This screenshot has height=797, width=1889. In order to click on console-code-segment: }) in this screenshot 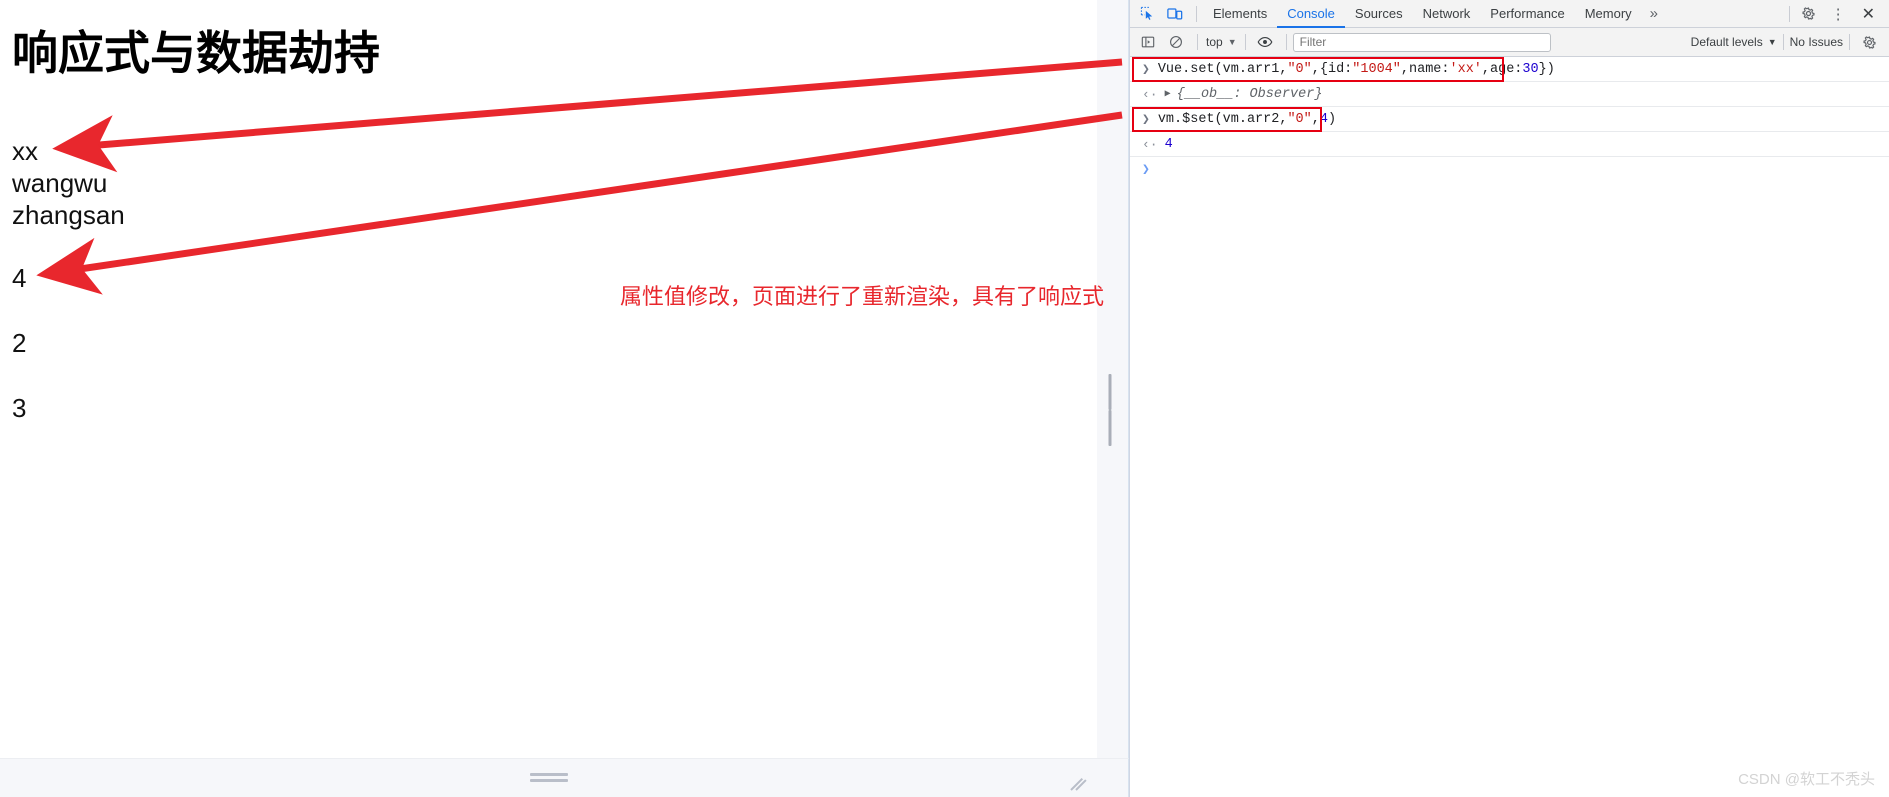, I will do `click(1546, 69)`.